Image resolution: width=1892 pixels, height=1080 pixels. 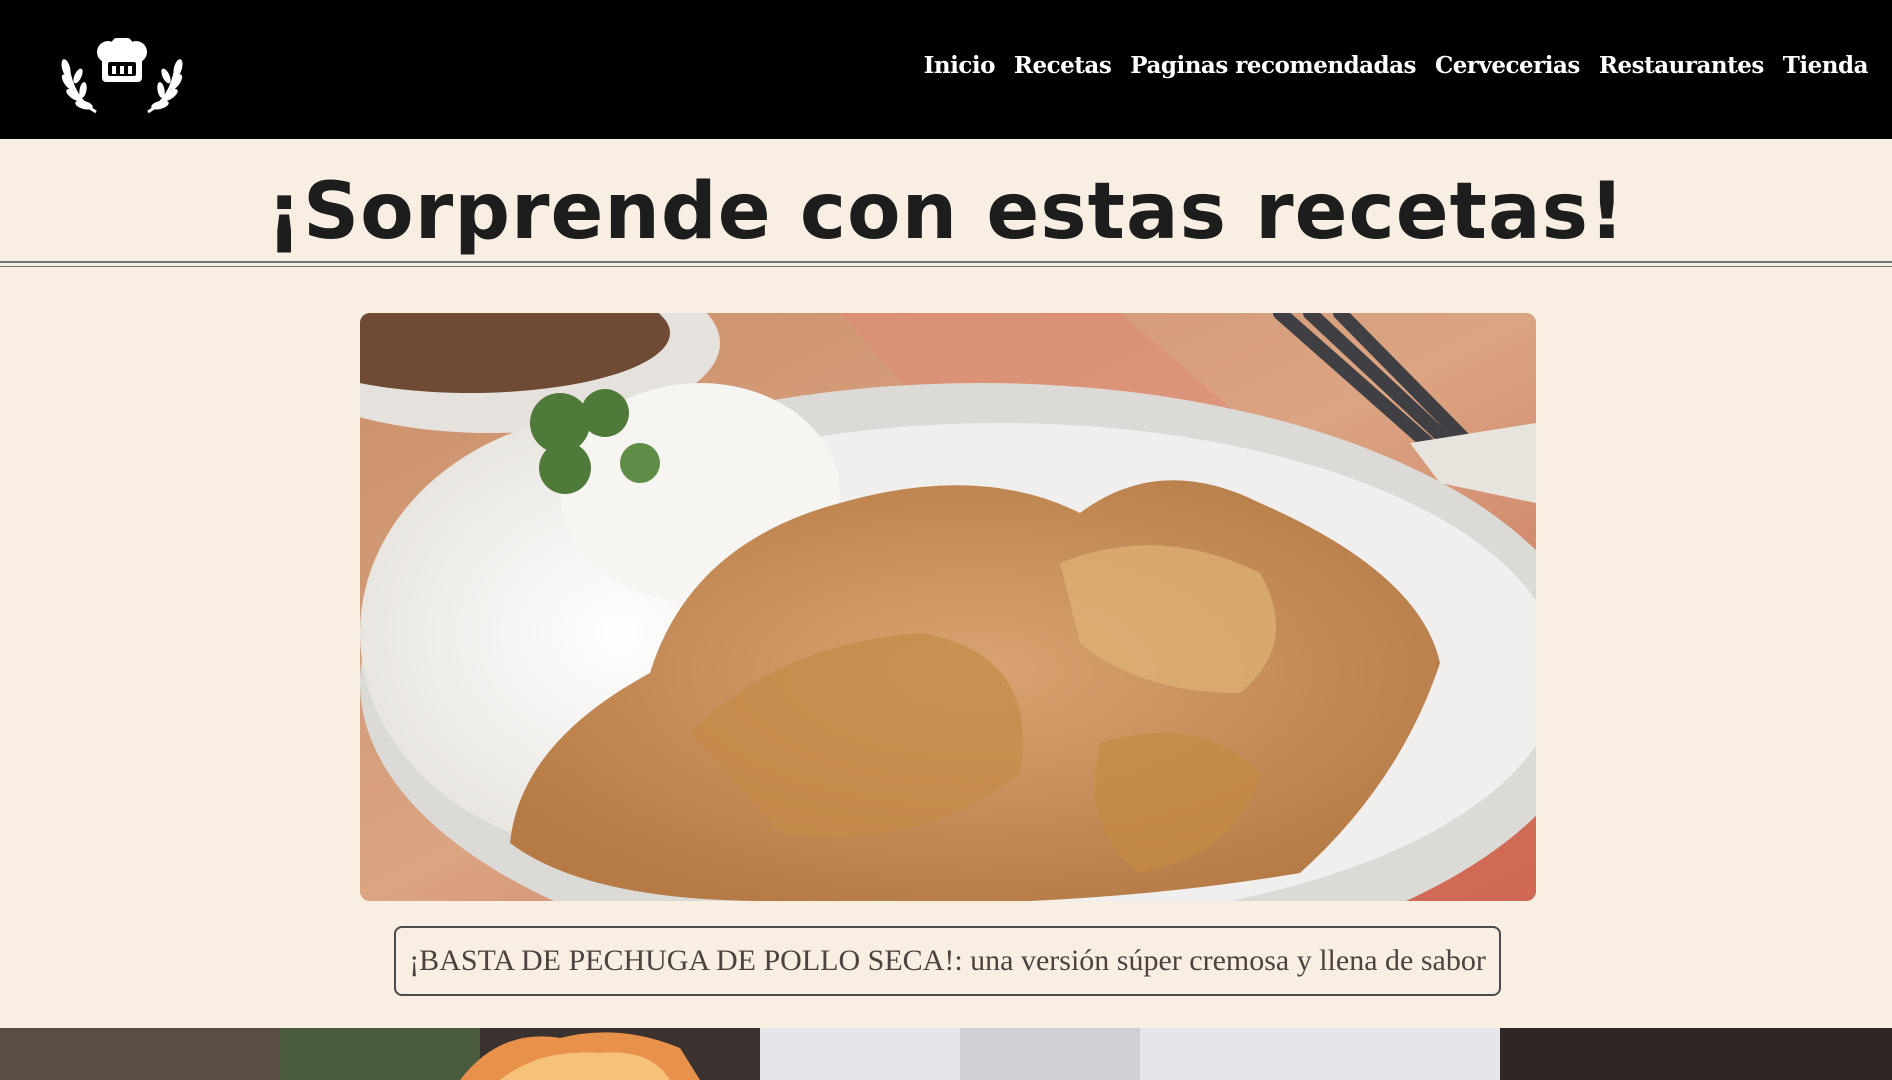 I want to click on nav-link-tienda: Tienda, so click(x=1826, y=65).